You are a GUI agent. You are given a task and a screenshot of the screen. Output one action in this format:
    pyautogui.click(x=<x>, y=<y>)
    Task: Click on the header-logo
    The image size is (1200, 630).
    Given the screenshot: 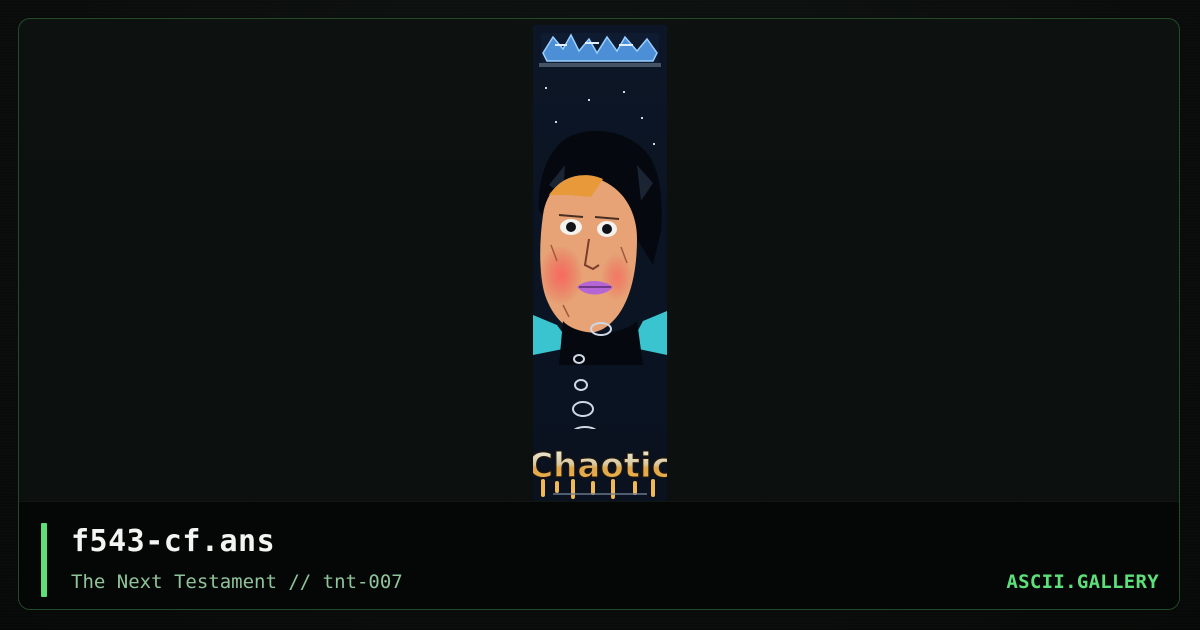 What is the action you would take?
    pyautogui.click(x=600, y=50)
    